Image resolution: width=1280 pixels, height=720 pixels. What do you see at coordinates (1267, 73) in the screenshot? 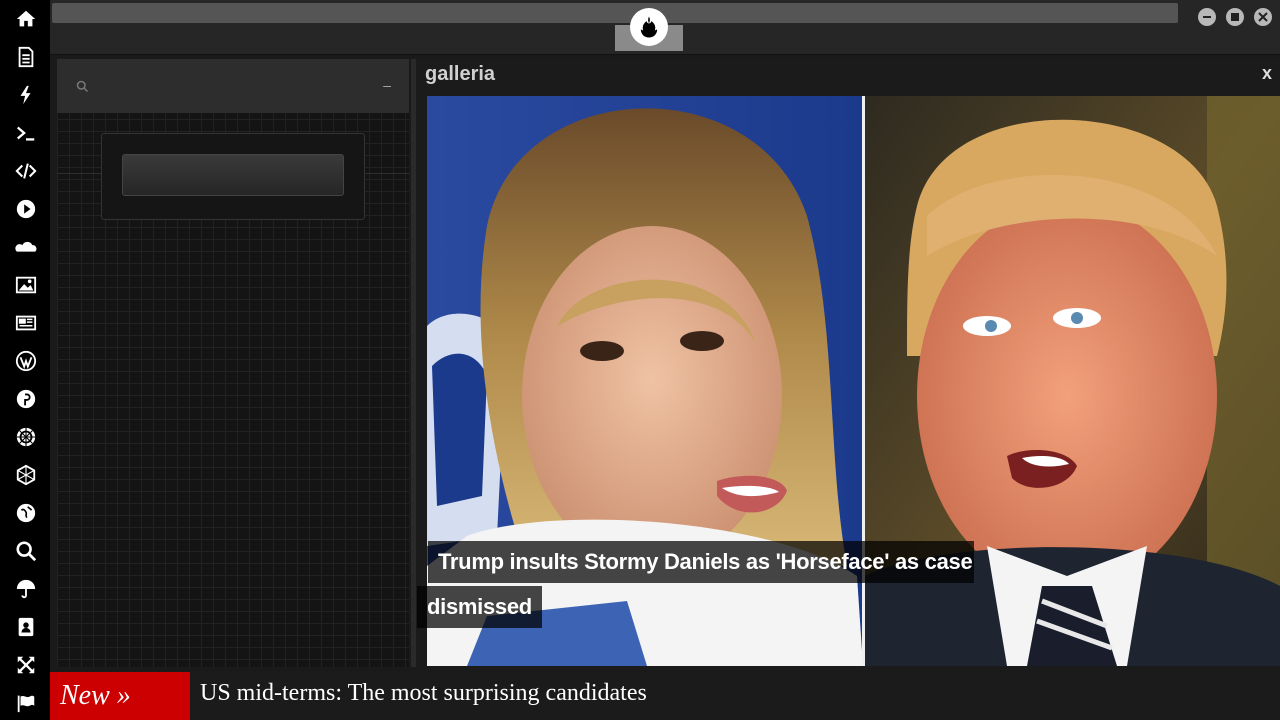
I see `panel-close-button: x` at bounding box center [1267, 73].